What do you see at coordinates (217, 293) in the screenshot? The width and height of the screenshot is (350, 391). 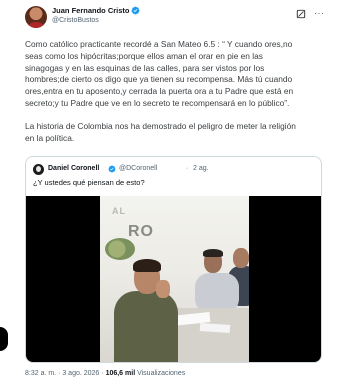 I see `video-person-middle-body` at bounding box center [217, 293].